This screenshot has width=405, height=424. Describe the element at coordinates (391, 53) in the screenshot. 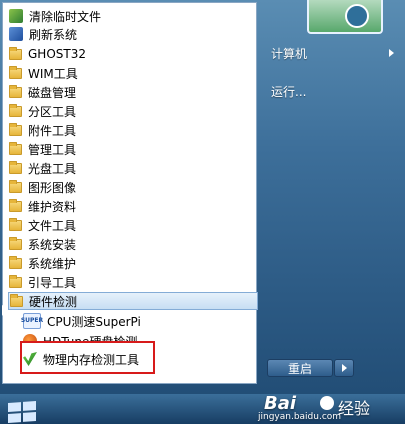

I see `chevron-right-icon` at that location.